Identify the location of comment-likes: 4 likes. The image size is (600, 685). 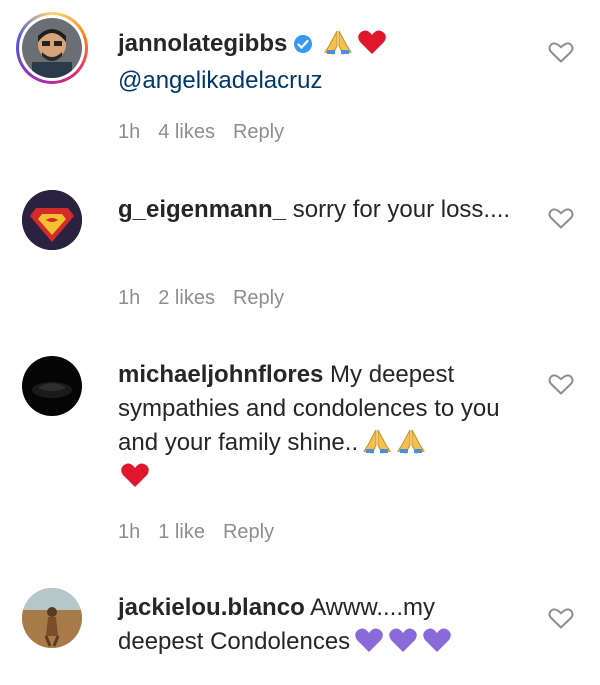
(186, 132).